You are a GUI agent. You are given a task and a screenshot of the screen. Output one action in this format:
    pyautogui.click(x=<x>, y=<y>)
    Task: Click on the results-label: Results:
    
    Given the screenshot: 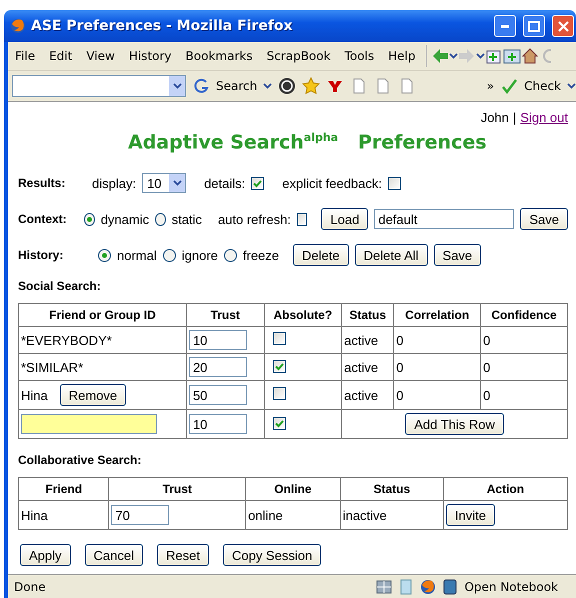 What is the action you would take?
    pyautogui.click(x=42, y=183)
    